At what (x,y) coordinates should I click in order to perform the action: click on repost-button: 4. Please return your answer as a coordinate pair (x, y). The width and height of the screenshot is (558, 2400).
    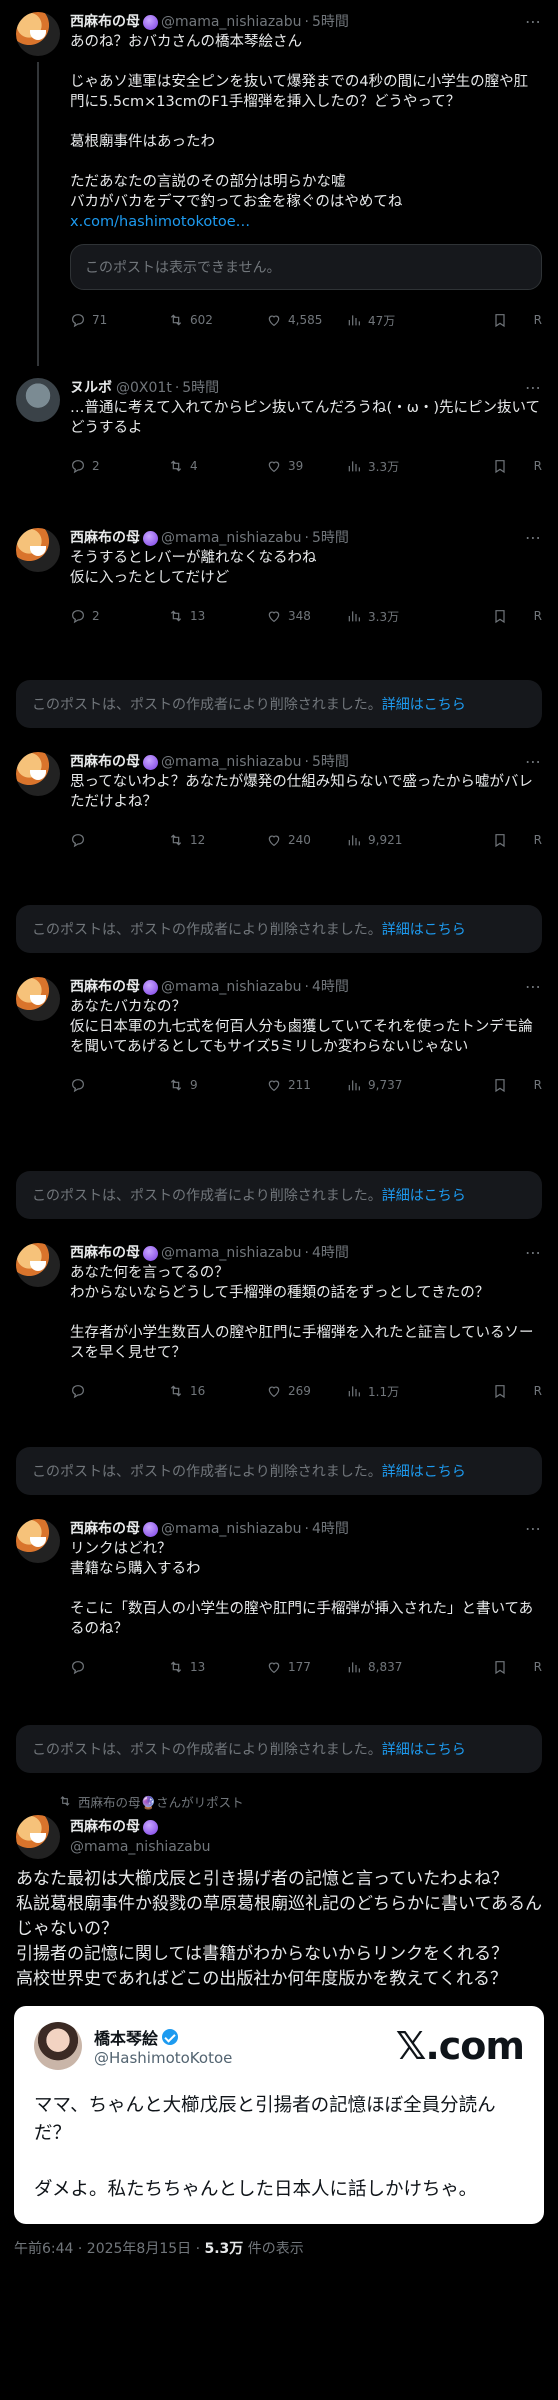
    Looking at the image, I should click on (217, 466).